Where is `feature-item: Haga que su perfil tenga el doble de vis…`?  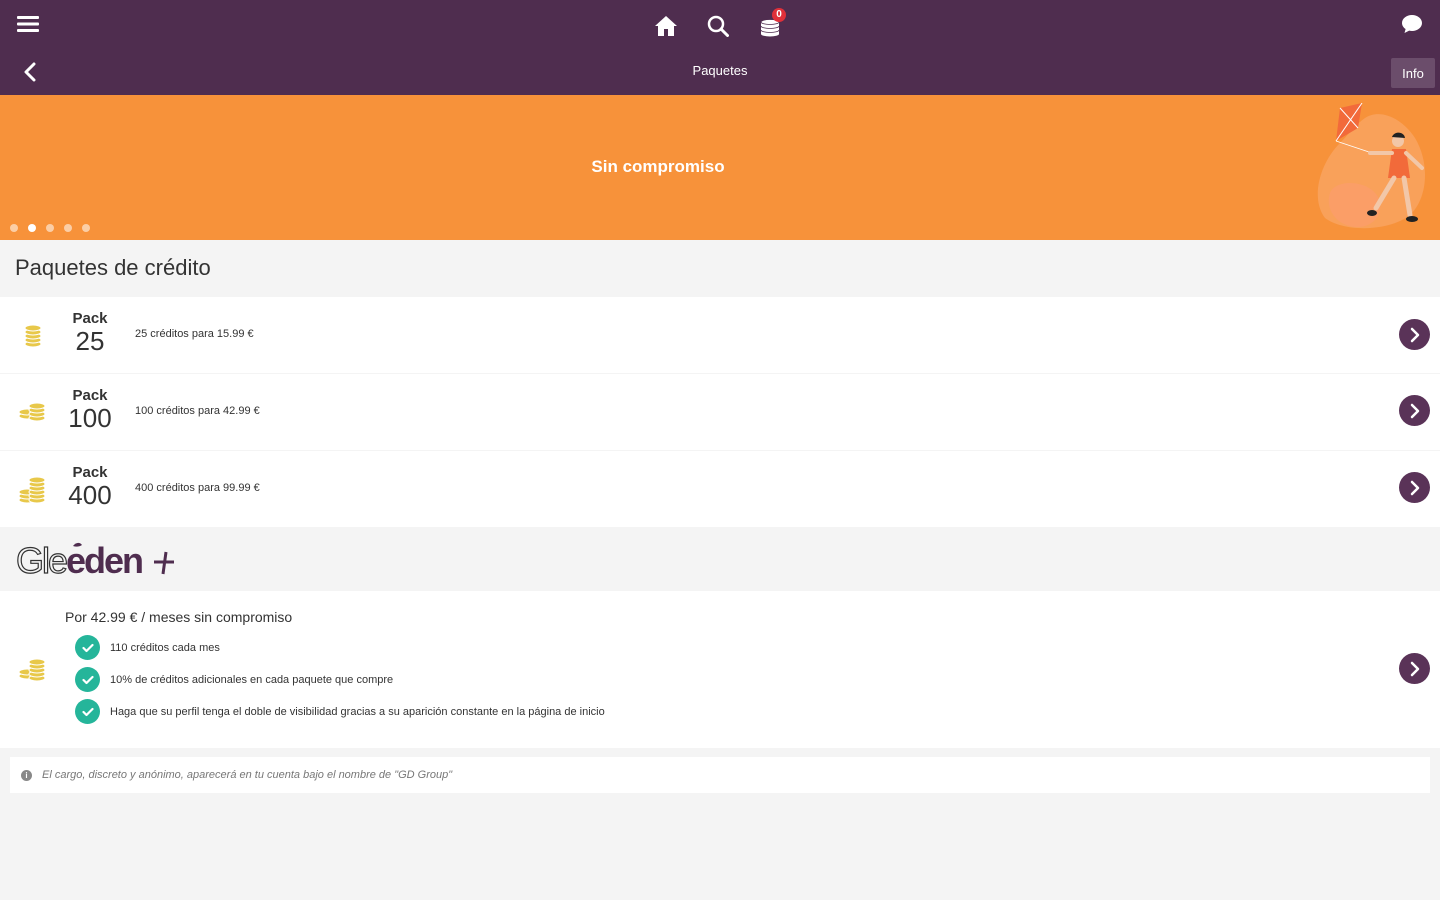
feature-item: Haga que su perfil tenga el doble de vis… is located at coordinates (340, 711).